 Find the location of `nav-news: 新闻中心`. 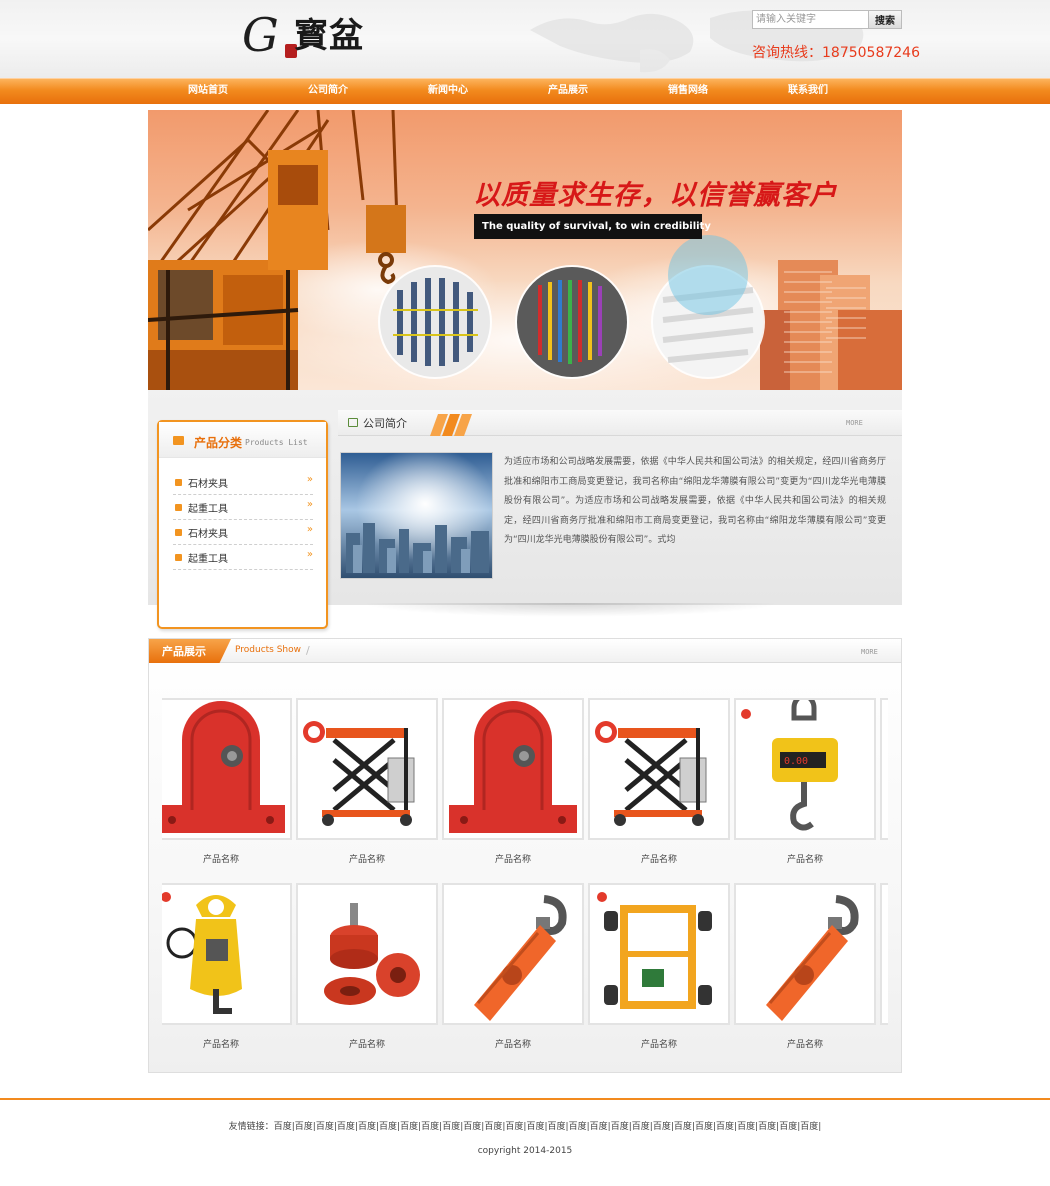

nav-news: 新闻中心 is located at coordinates (448, 91).